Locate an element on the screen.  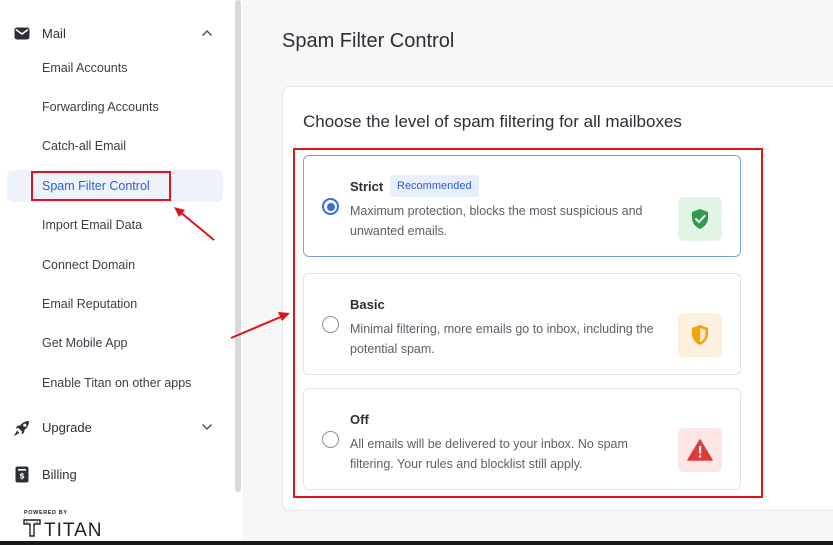
sidebar-item-enable-titan: Enable Titan on other apps is located at coordinates (115, 383).